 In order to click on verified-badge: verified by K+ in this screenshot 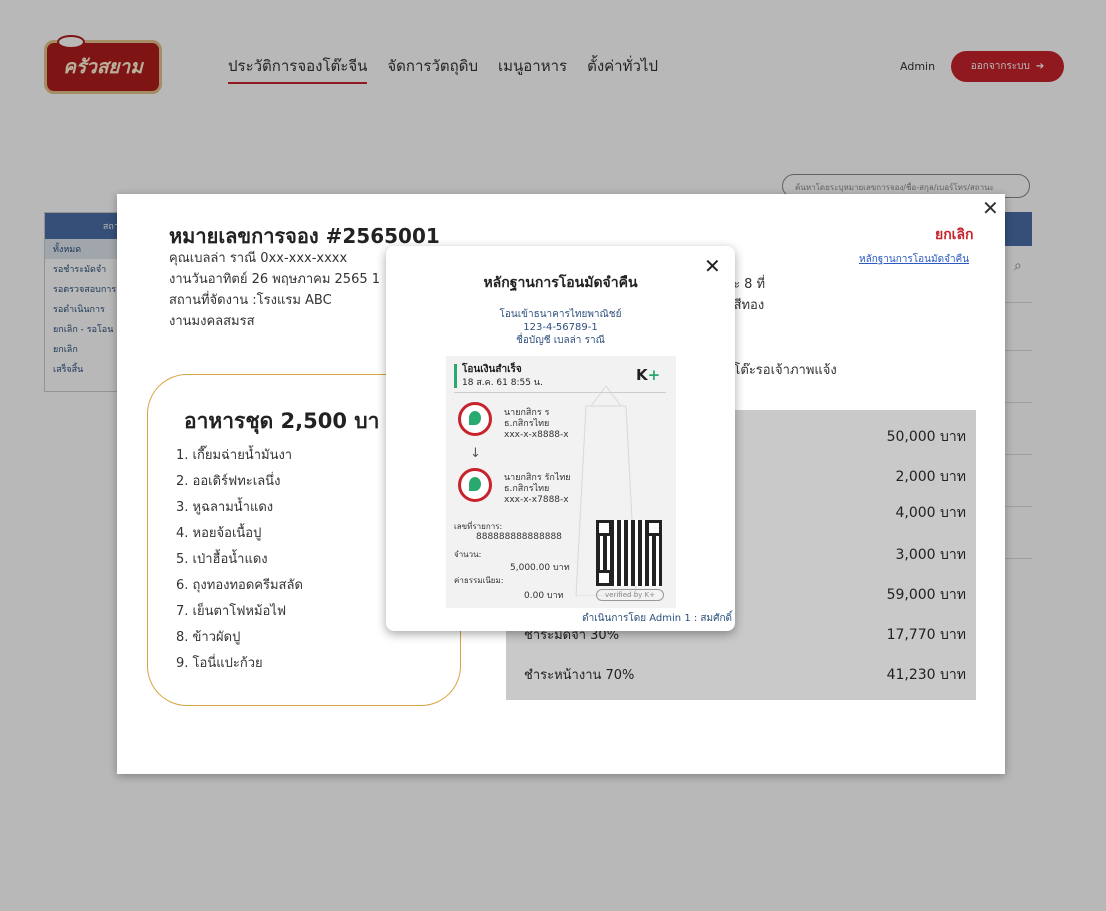, I will do `click(630, 595)`.